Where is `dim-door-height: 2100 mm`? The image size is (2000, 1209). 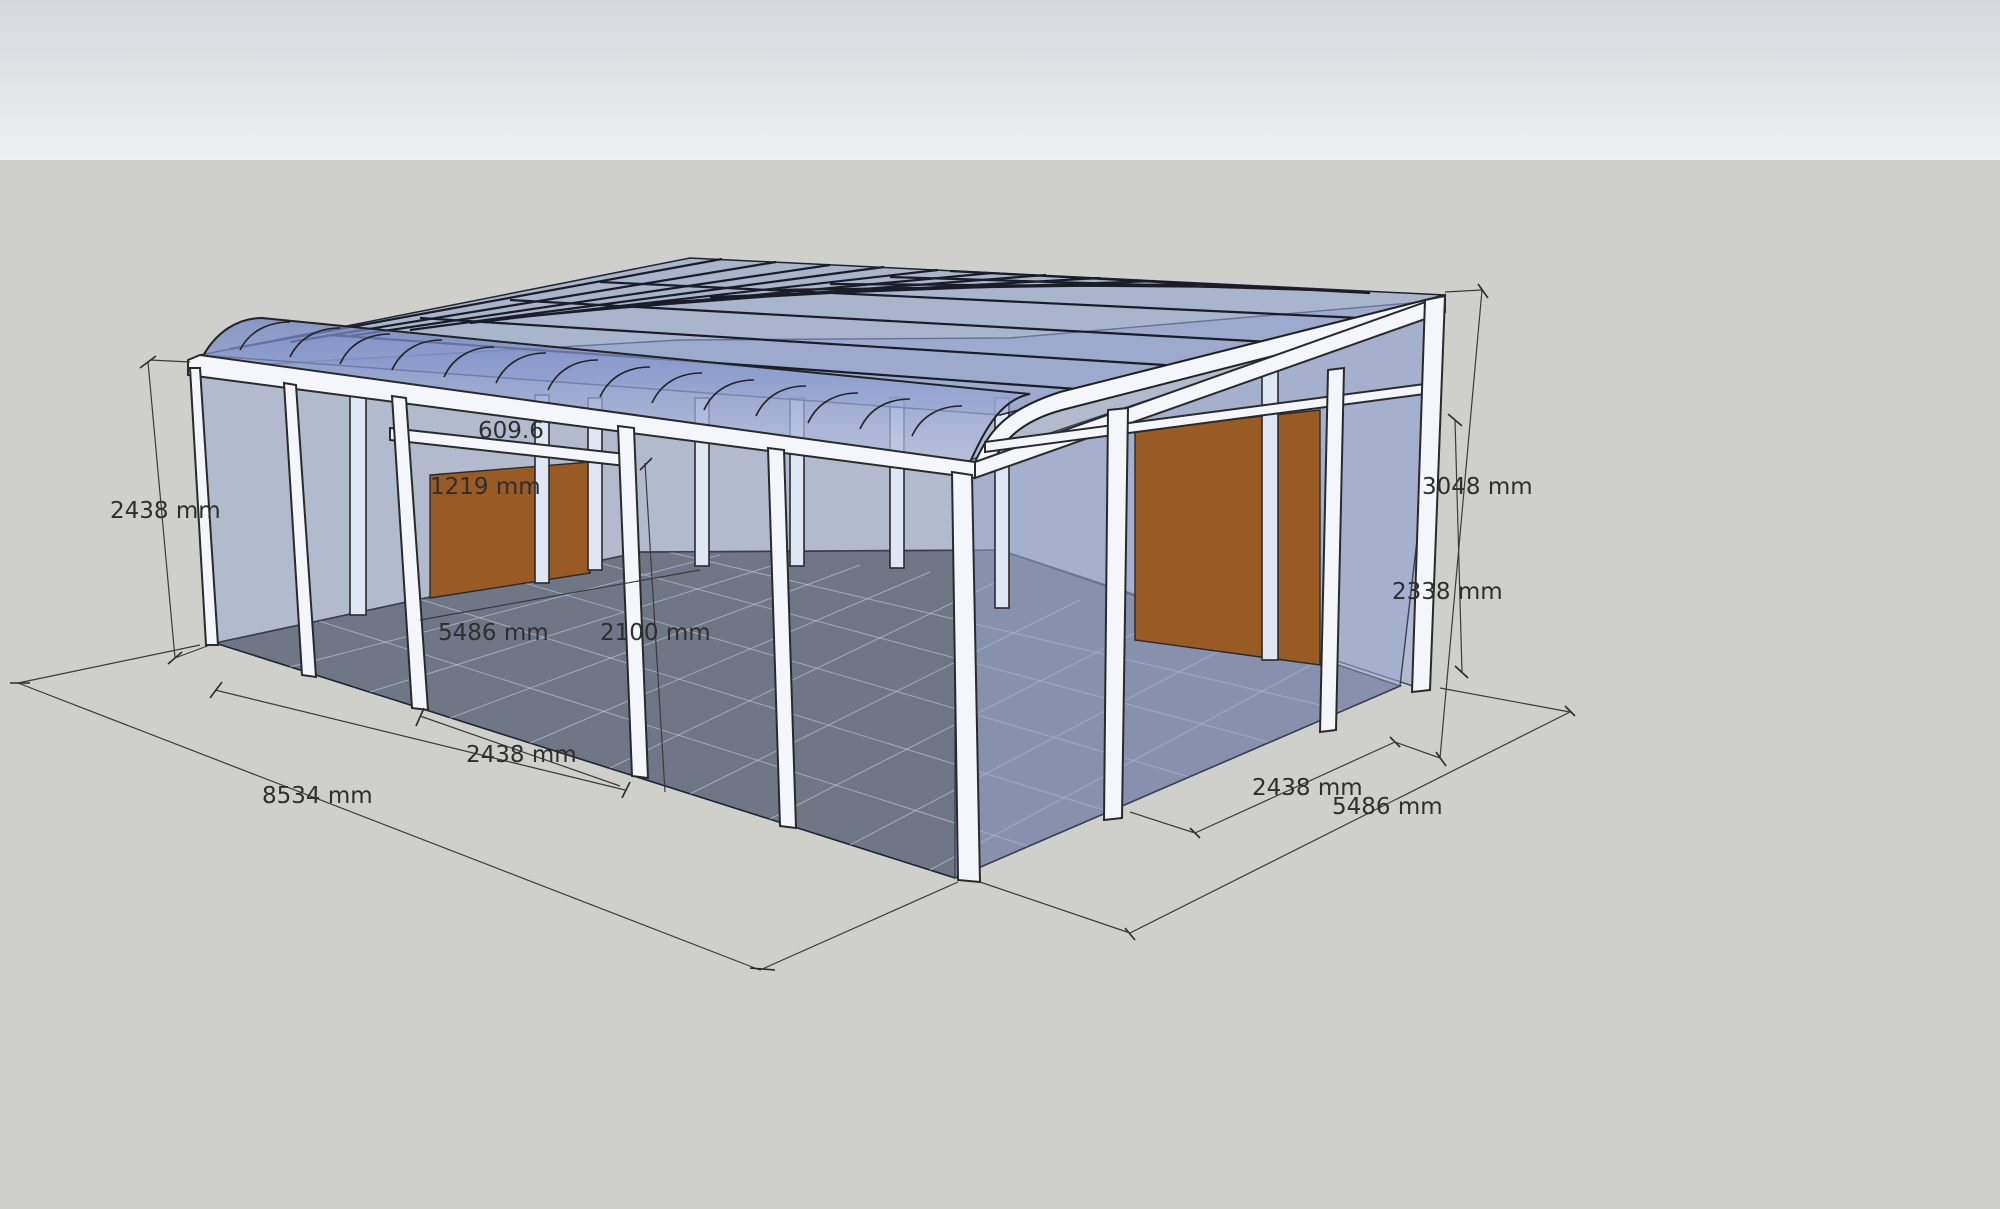 dim-door-height: 2100 mm is located at coordinates (655, 633).